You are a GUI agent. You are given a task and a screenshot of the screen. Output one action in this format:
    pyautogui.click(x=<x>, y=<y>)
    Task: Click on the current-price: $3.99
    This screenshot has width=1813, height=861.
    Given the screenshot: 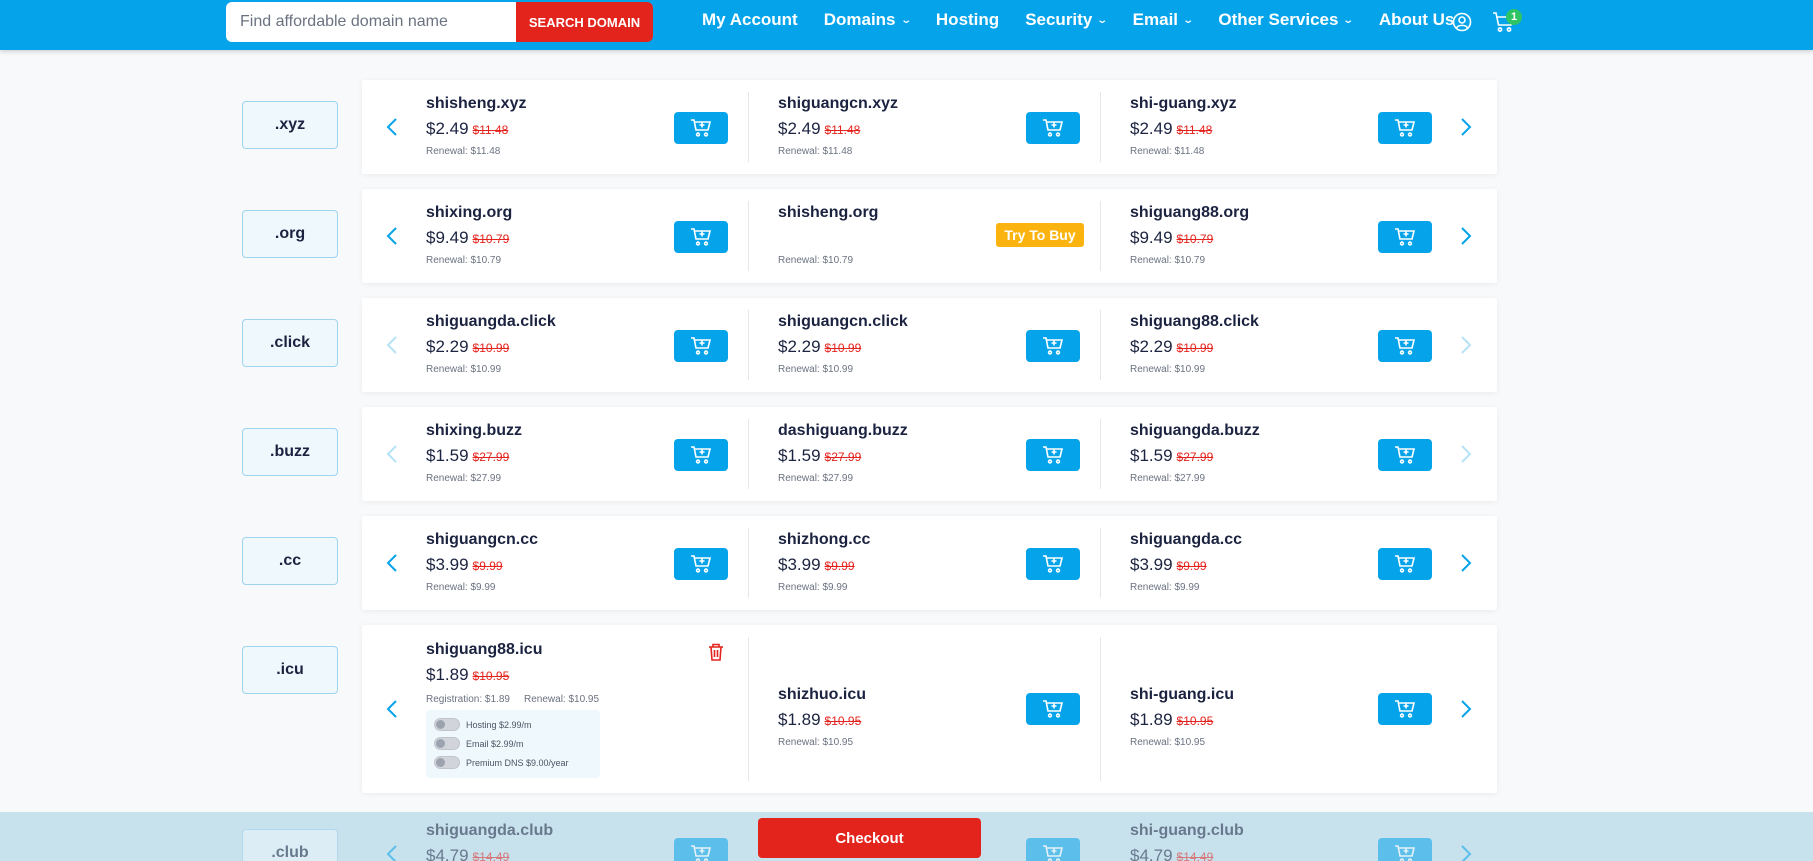 What is the action you would take?
    pyautogui.click(x=447, y=564)
    